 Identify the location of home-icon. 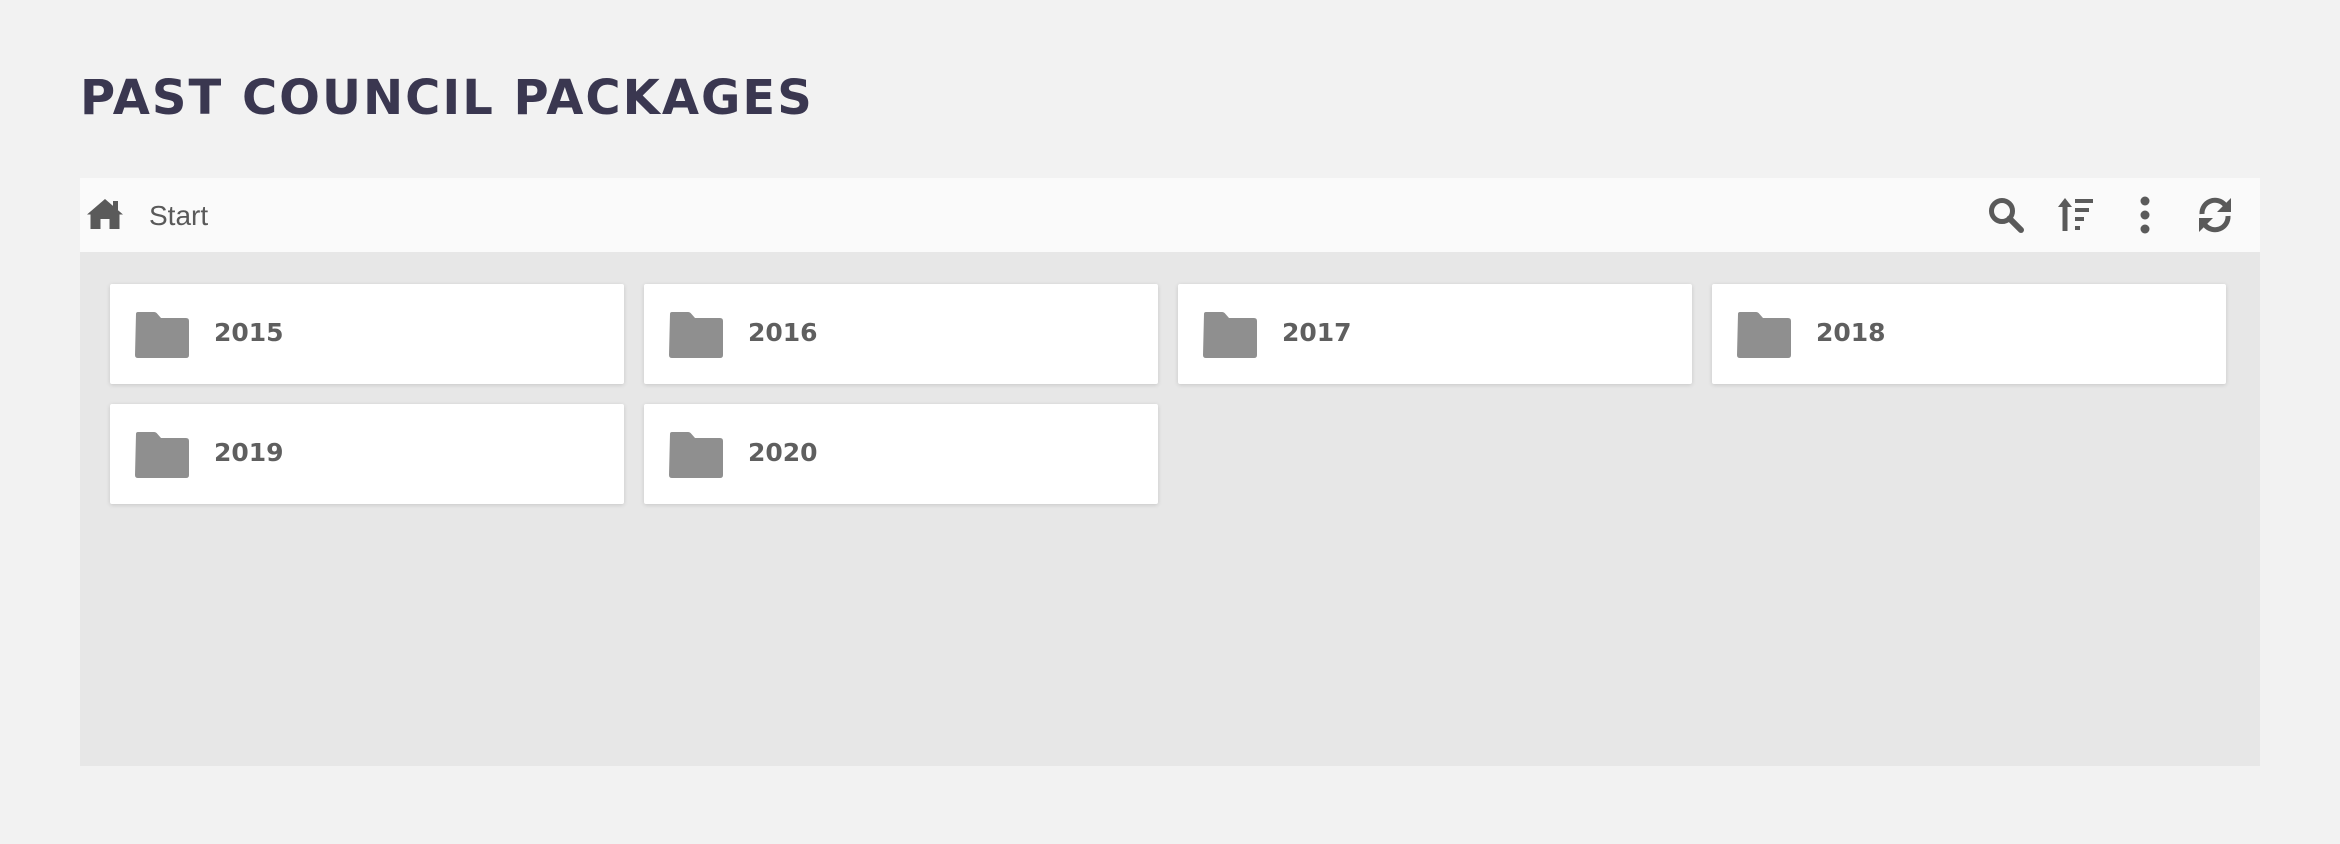
(105, 214).